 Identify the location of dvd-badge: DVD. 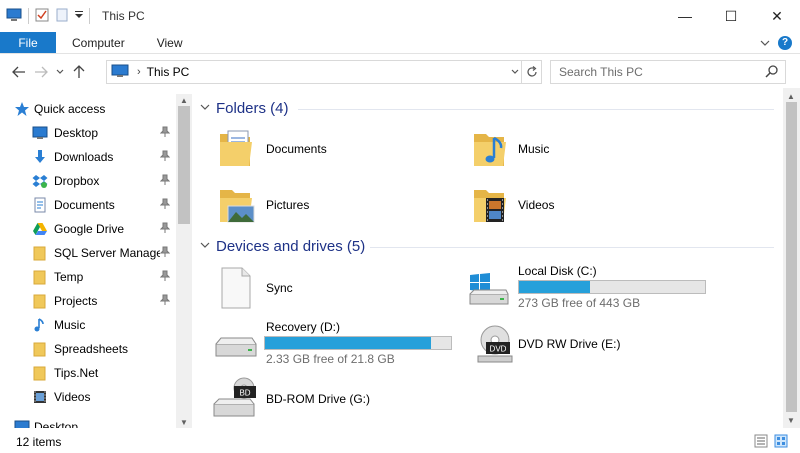
(498, 349).